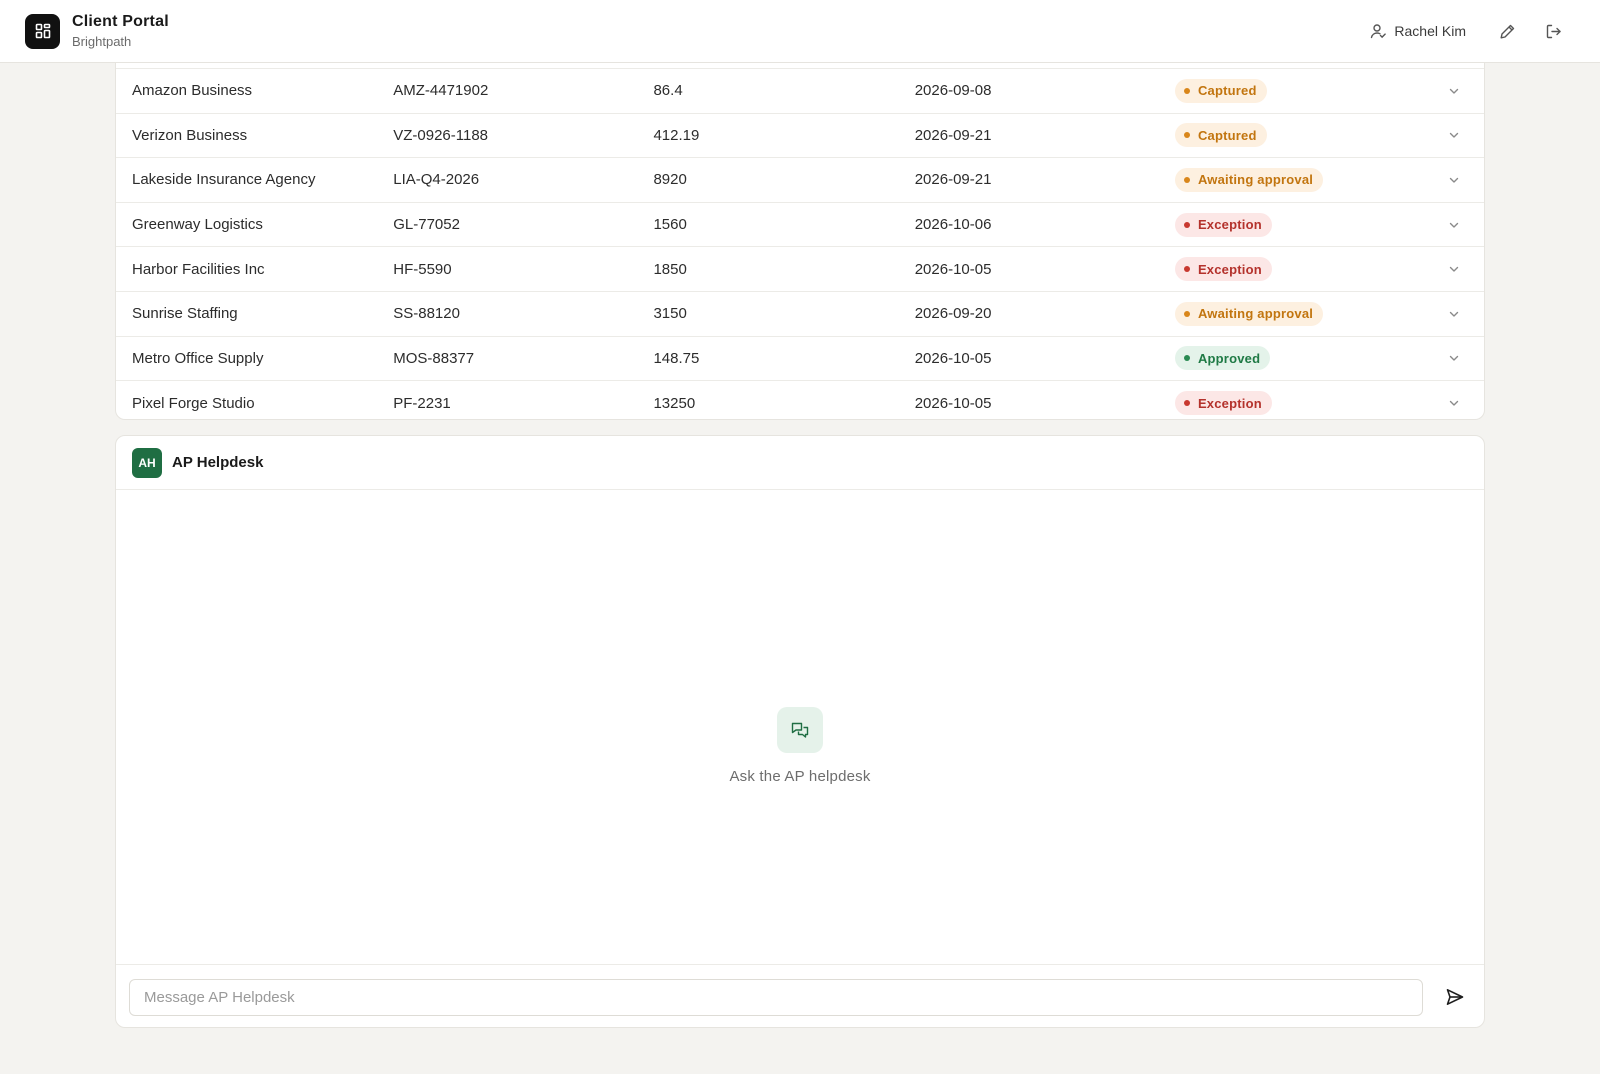 The height and width of the screenshot is (1074, 1600). I want to click on amount-cell: 86.4, so click(668, 91).